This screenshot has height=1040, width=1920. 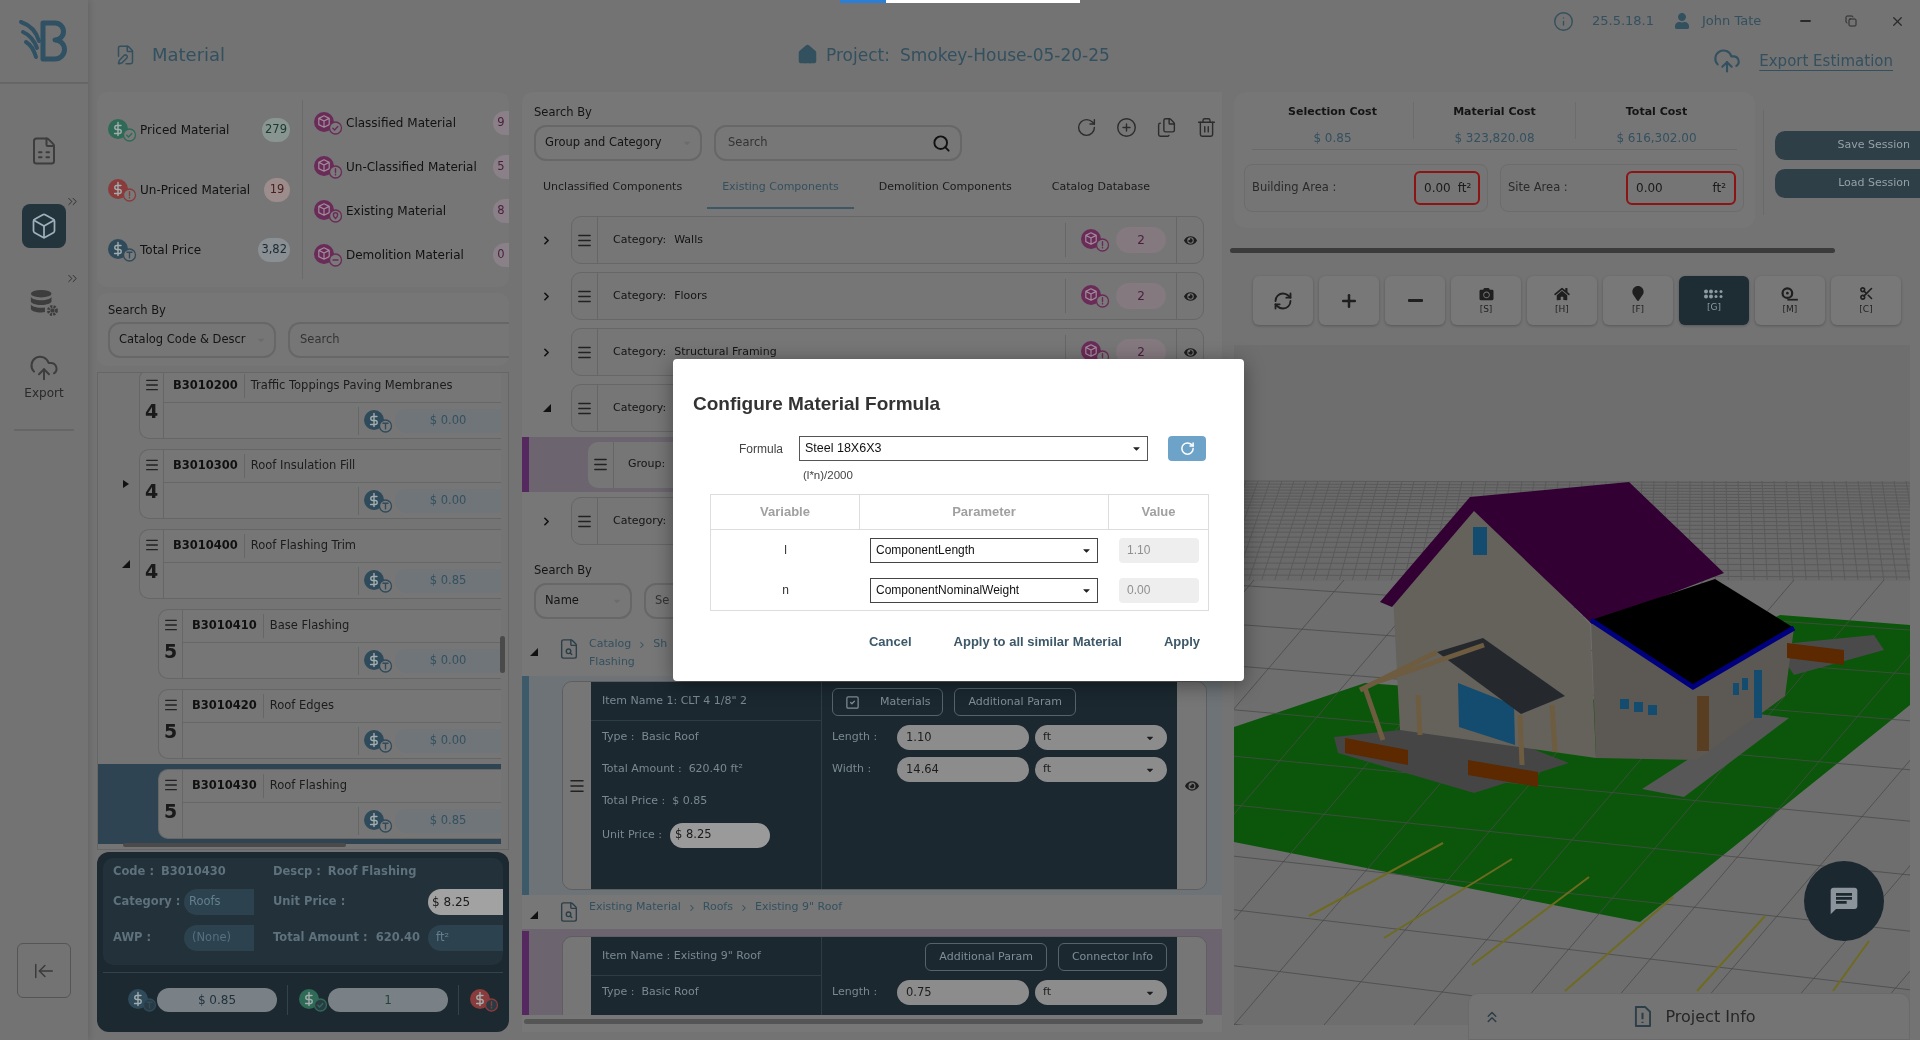 I want to click on category-count: 2, so click(x=1141, y=296).